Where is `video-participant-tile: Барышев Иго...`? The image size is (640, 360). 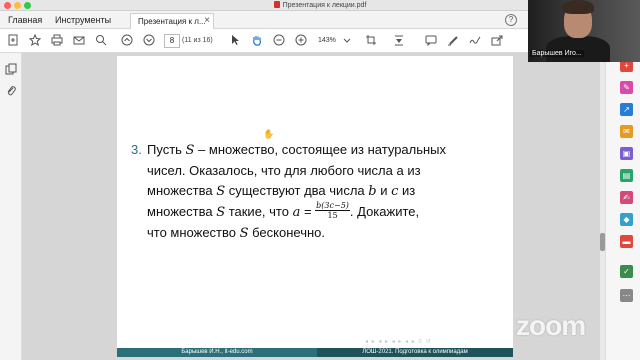
video-participant-tile: Барышев Иго... is located at coordinates (584, 31).